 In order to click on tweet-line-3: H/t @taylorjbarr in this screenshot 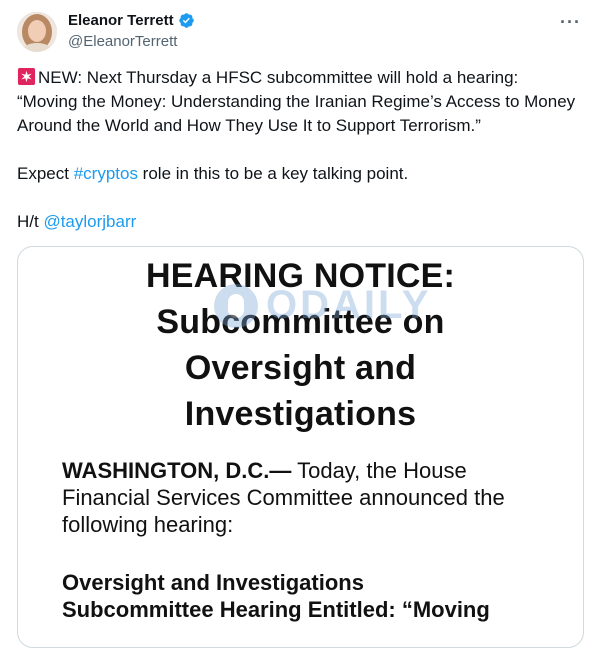, I will do `click(299, 222)`.